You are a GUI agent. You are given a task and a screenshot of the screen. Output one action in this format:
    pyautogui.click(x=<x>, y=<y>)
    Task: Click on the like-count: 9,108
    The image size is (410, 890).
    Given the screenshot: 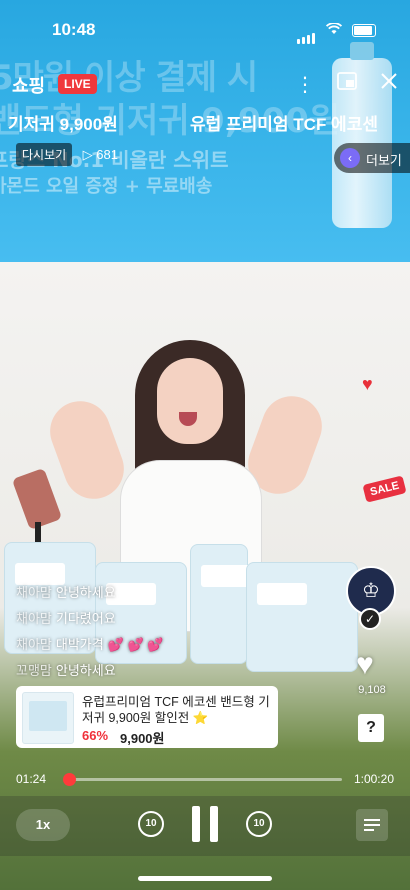 What is the action you would take?
    pyautogui.click(x=372, y=690)
    